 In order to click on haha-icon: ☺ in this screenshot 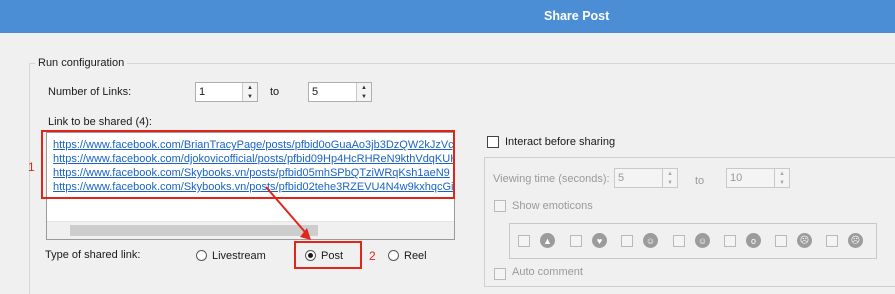, I will do `click(702, 240)`.